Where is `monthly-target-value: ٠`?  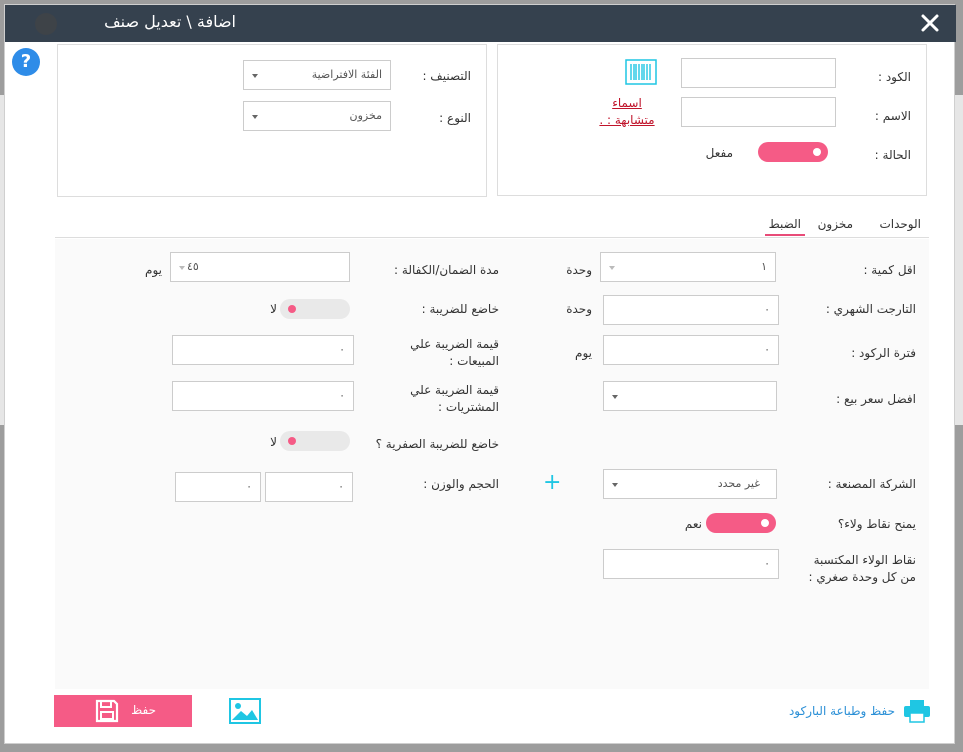
monthly-target-value: ٠ is located at coordinates (767, 309).